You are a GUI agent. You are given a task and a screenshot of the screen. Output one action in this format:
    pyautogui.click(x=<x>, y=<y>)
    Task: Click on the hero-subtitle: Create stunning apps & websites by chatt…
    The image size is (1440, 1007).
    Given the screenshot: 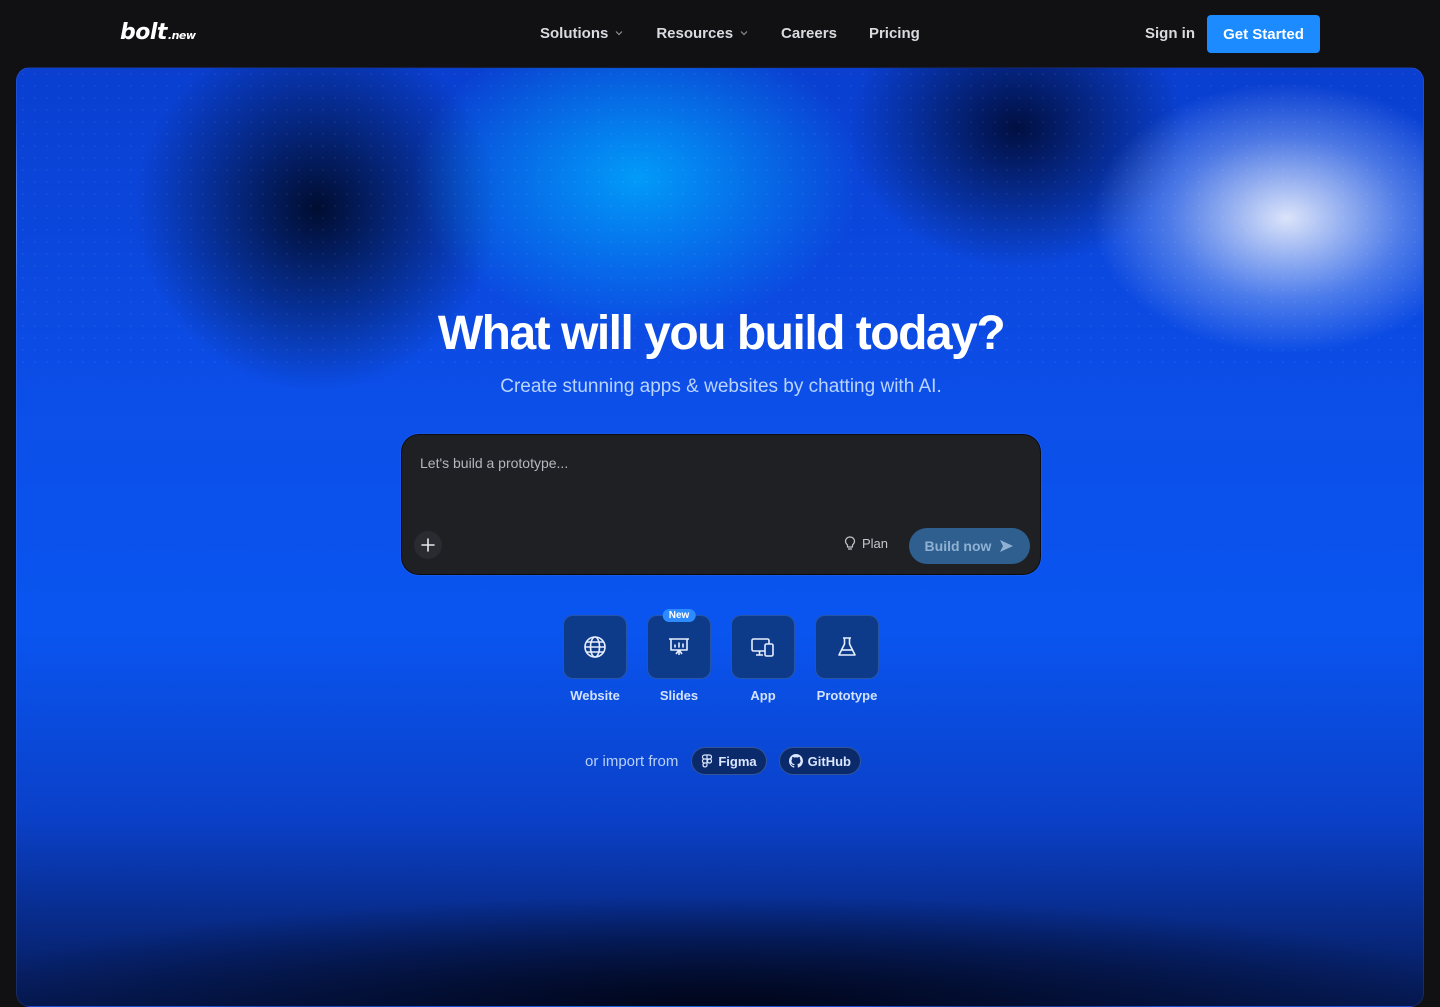 What is the action you would take?
    pyautogui.click(x=721, y=386)
    